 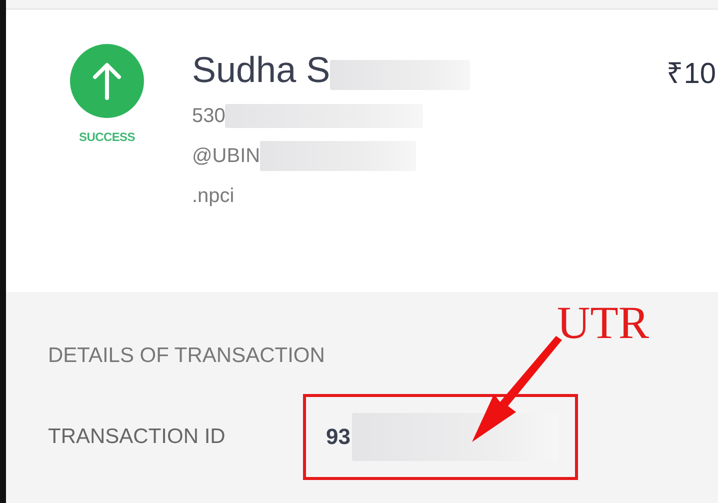 I want to click on section-heading: DETAILS OF TRANSACTION, so click(x=186, y=356).